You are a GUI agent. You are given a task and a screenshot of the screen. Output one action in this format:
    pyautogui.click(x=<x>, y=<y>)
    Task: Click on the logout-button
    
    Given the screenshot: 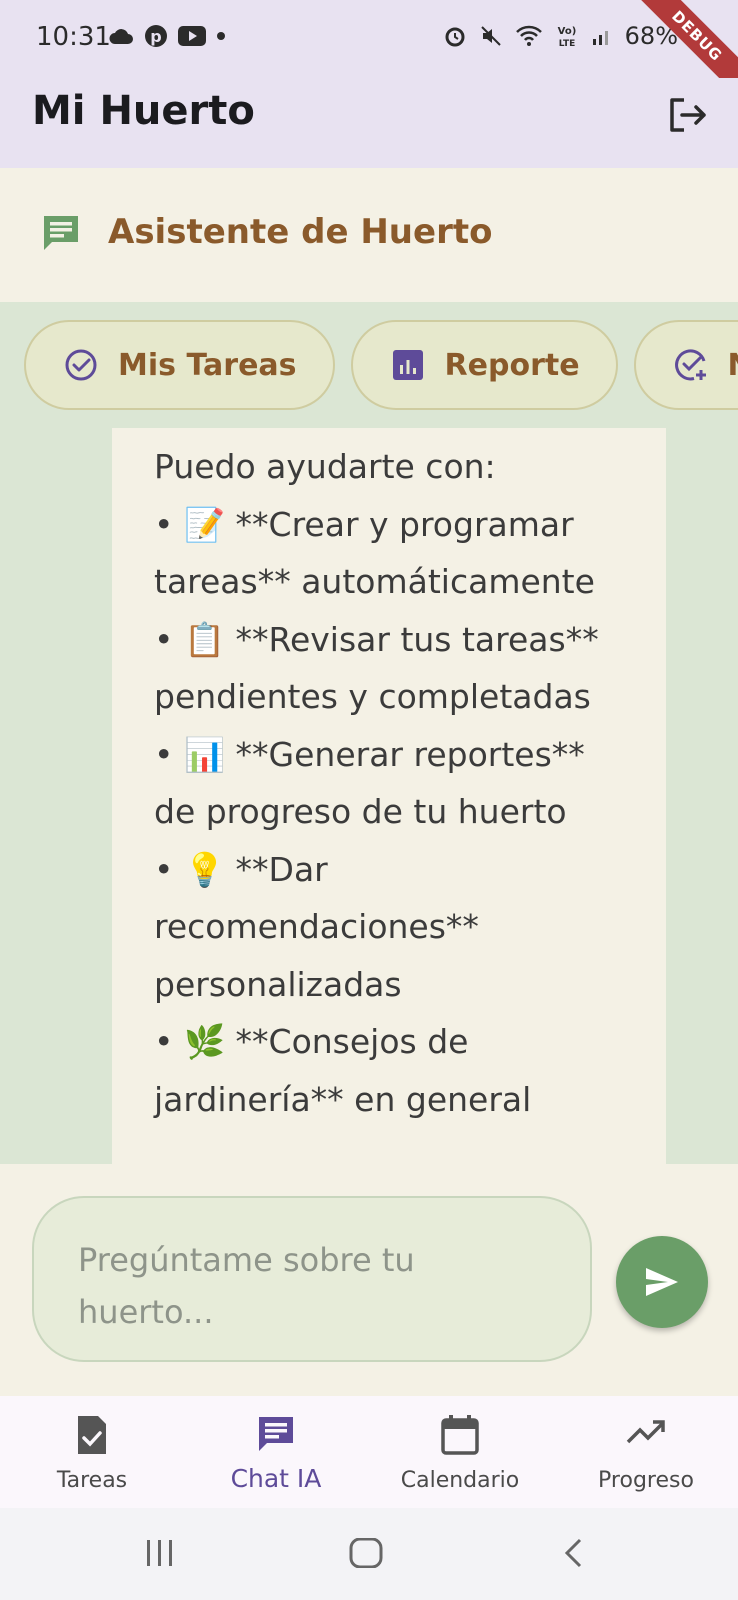 What is the action you would take?
    pyautogui.click(x=687, y=115)
    